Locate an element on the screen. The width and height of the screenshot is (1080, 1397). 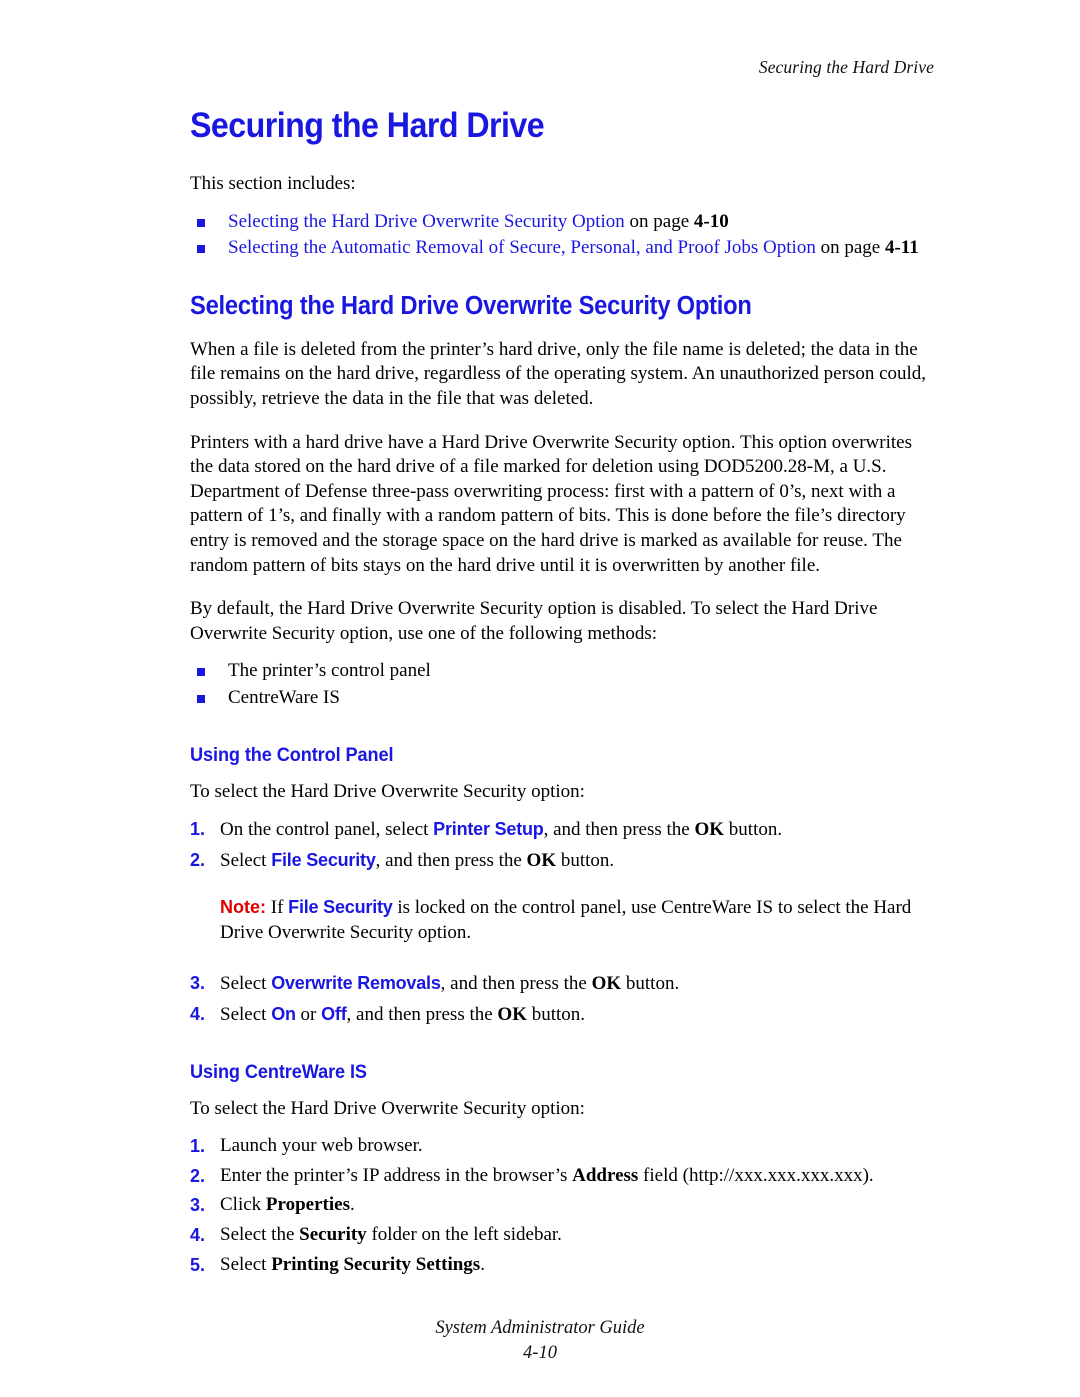
list-item: 1. Launch your web browser. is located at coordinates (562, 1146).